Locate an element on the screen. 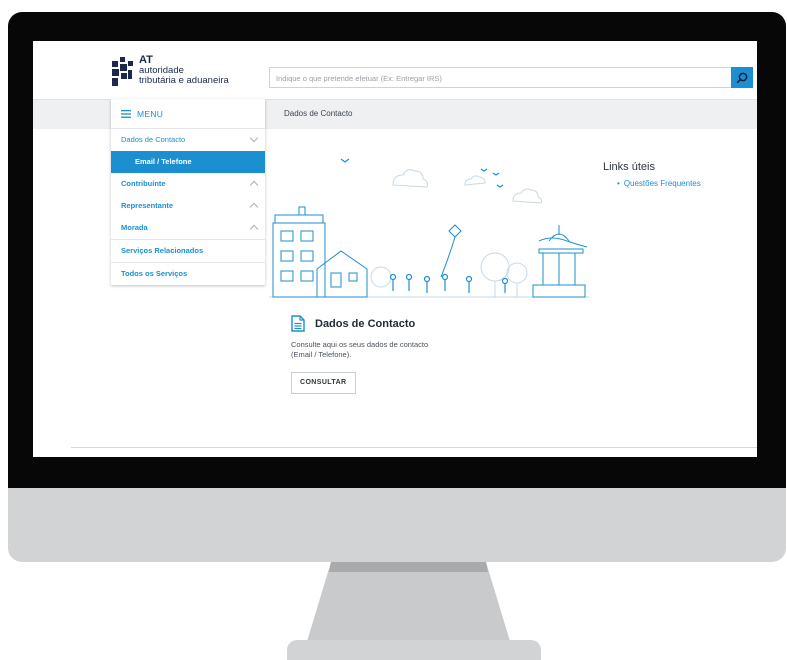 The image size is (787, 660). menu-item-contribuinte: Contribuinte is located at coordinates (188, 184).